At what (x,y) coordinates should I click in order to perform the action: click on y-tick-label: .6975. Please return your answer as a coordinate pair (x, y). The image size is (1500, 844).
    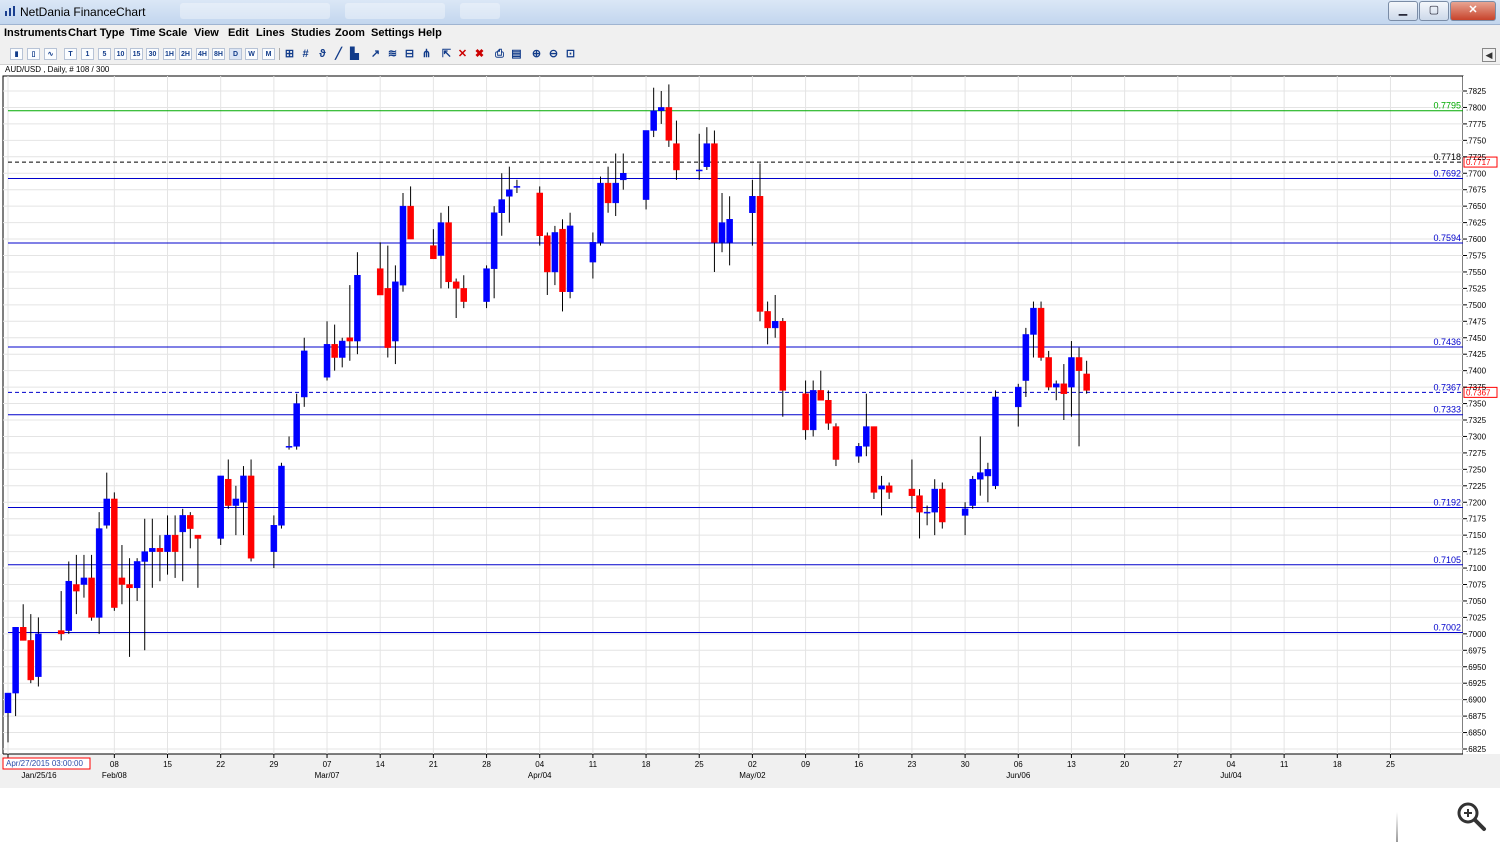
    Looking at the image, I should click on (1476, 650).